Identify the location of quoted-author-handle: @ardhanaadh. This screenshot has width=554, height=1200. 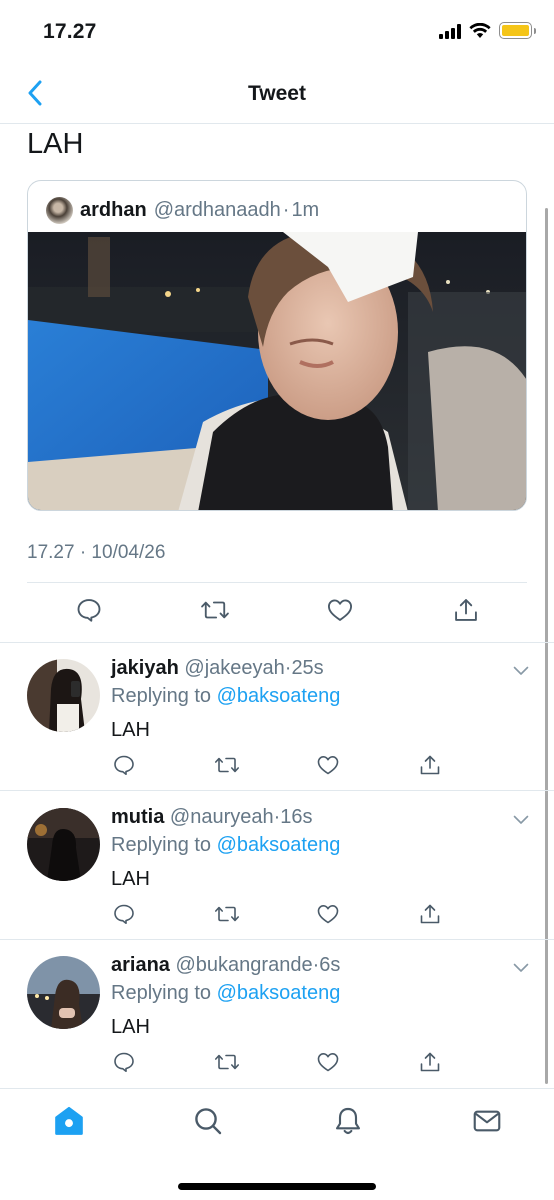
(217, 210).